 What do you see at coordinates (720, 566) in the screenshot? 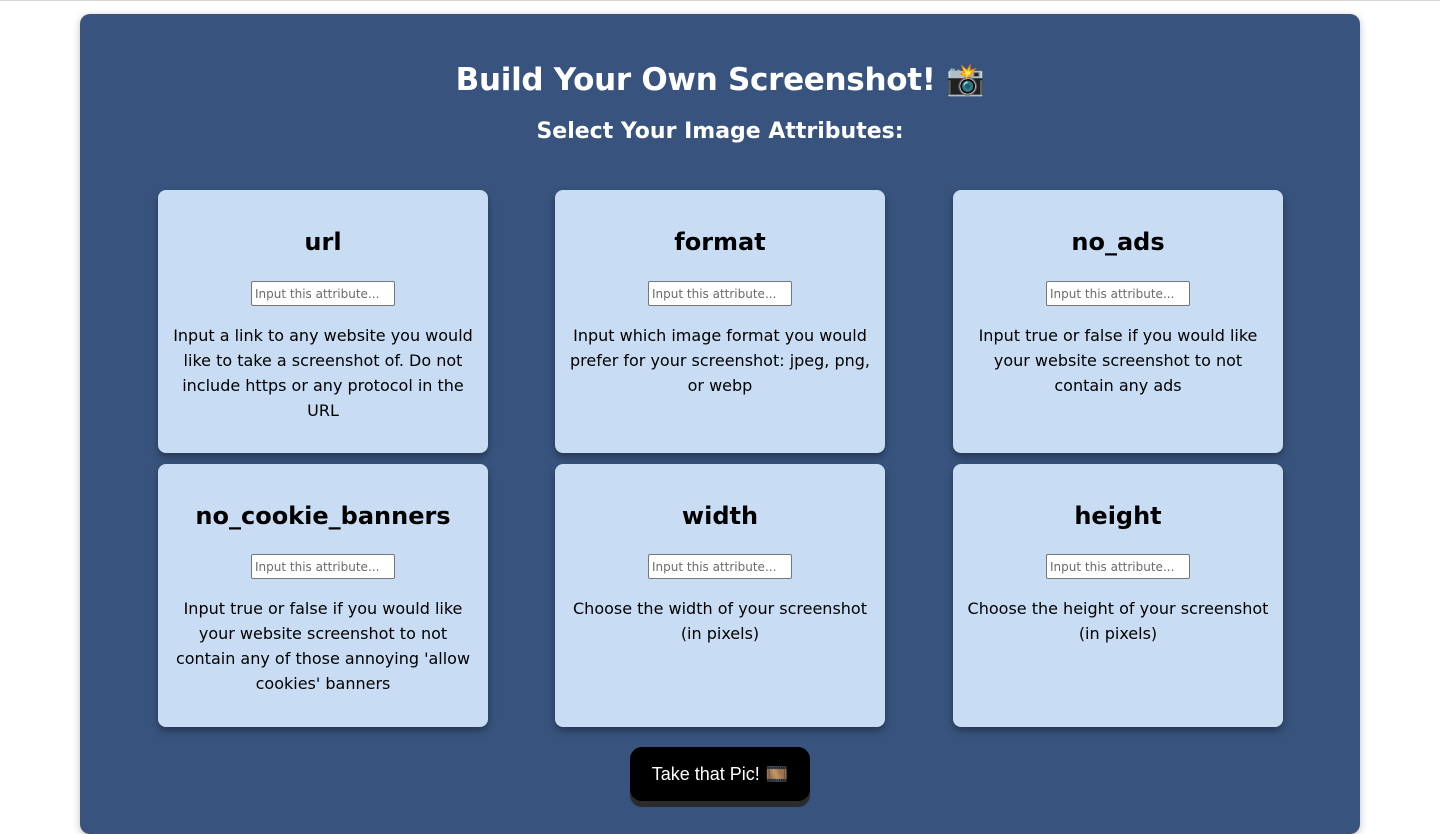
I see `width-input` at bounding box center [720, 566].